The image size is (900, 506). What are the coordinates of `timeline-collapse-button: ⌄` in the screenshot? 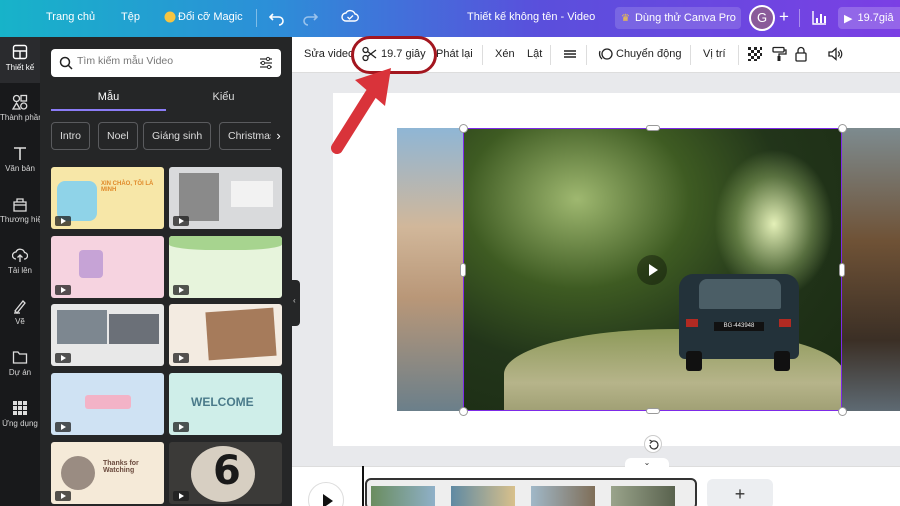 It's located at (647, 464).